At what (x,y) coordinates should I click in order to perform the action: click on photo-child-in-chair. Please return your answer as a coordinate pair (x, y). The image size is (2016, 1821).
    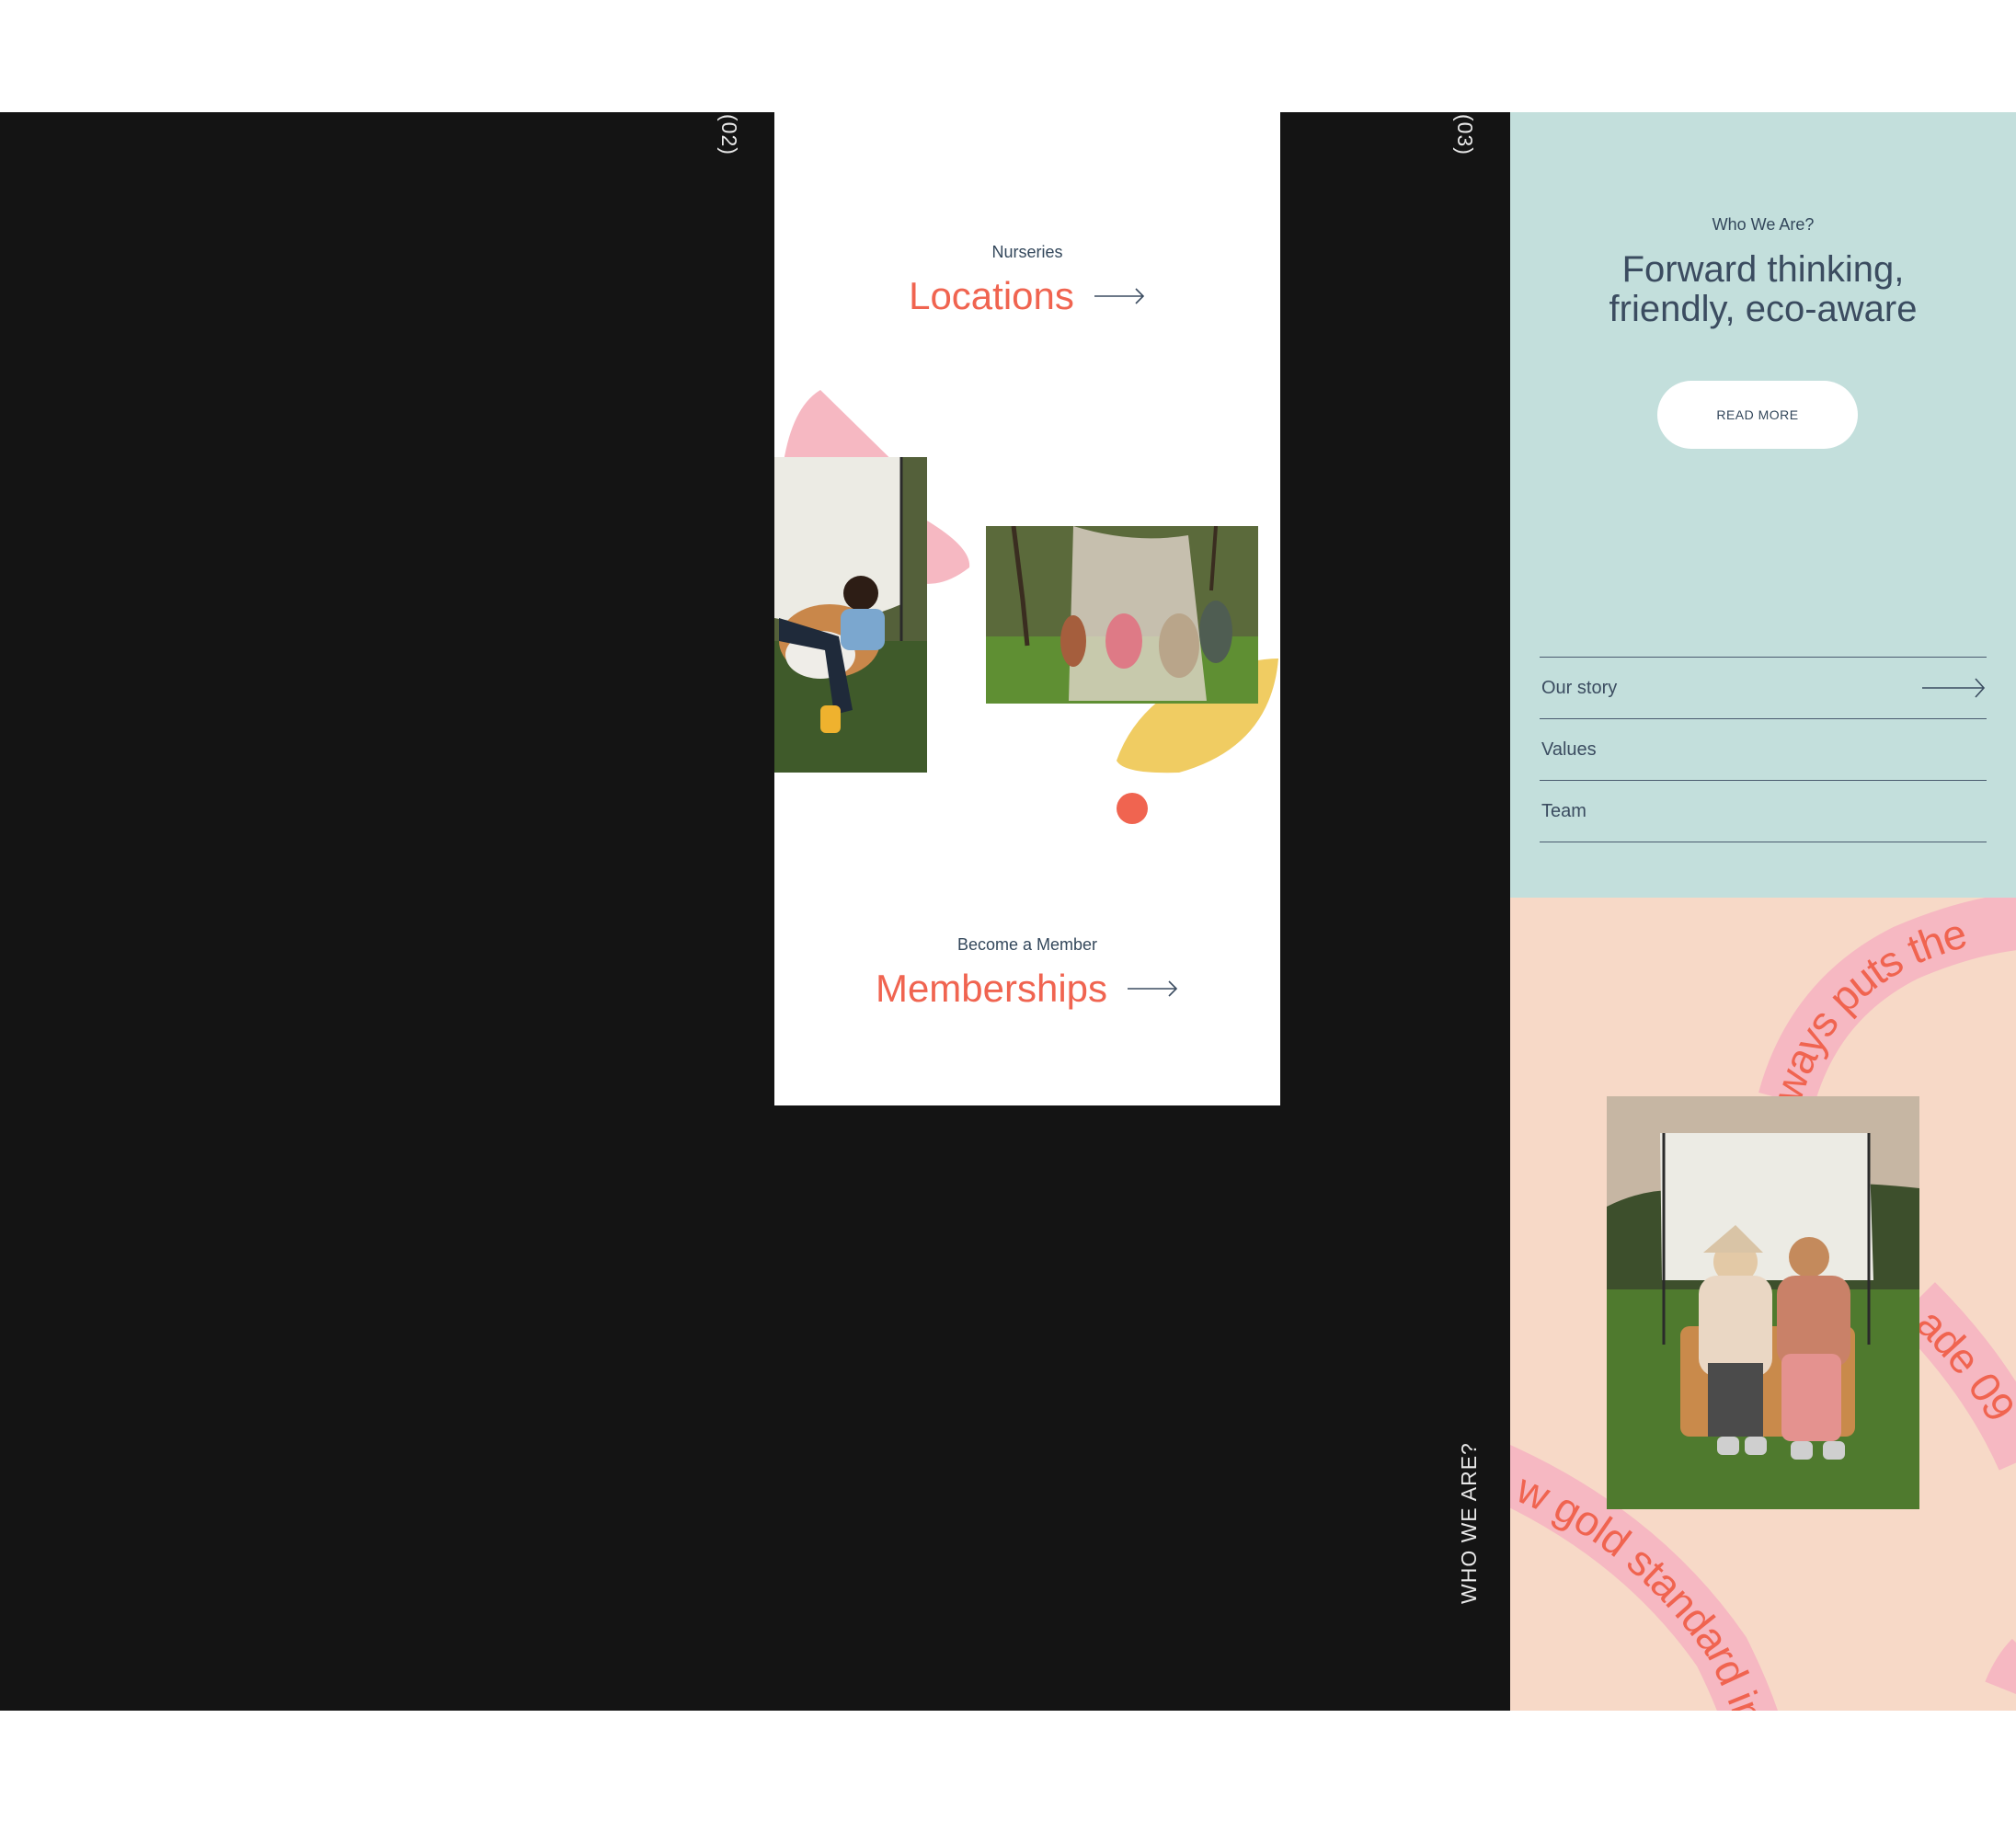
    Looking at the image, I should click on (850, 615).